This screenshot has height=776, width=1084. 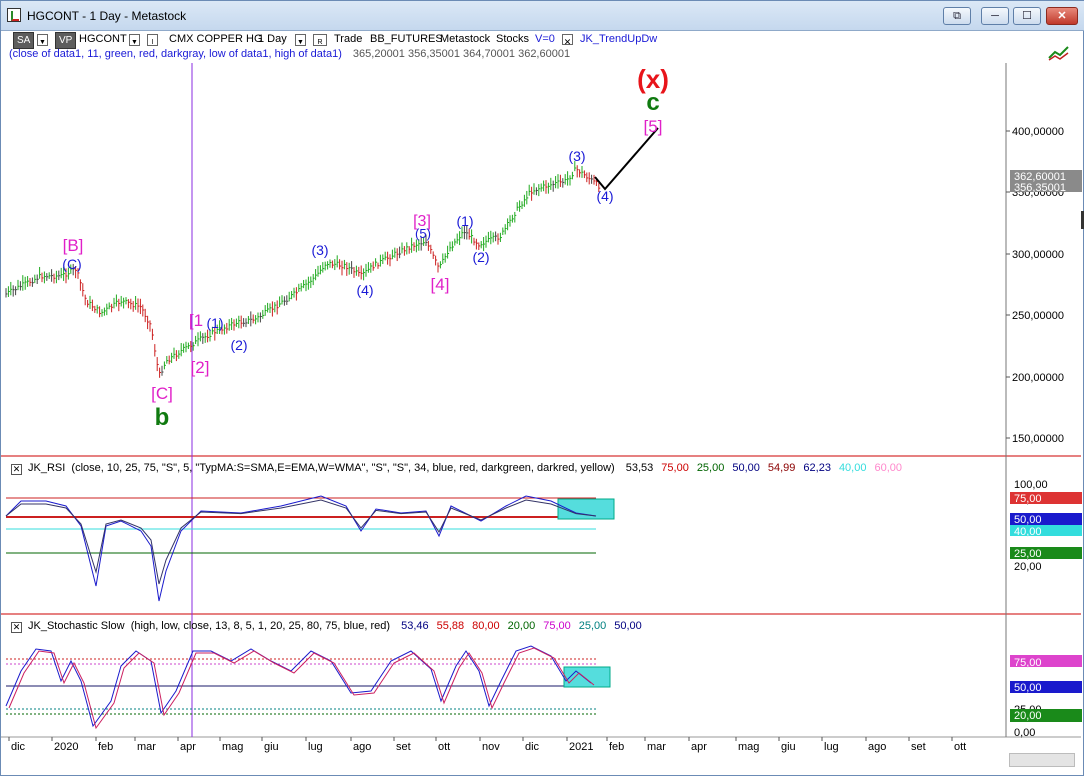 I want to click on price-tick-label: 150,00000, so click(x=1038, y=439).